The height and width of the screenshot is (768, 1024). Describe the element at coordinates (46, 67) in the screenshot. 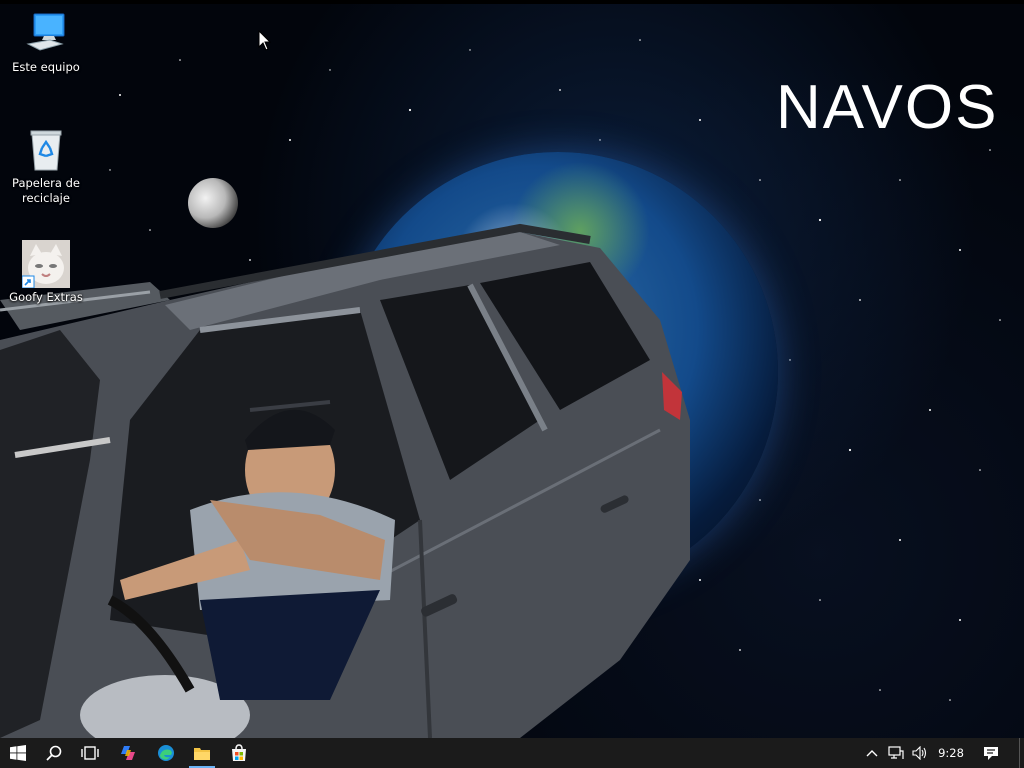

I see `desktop-icon-label: Este equipo` at that location.